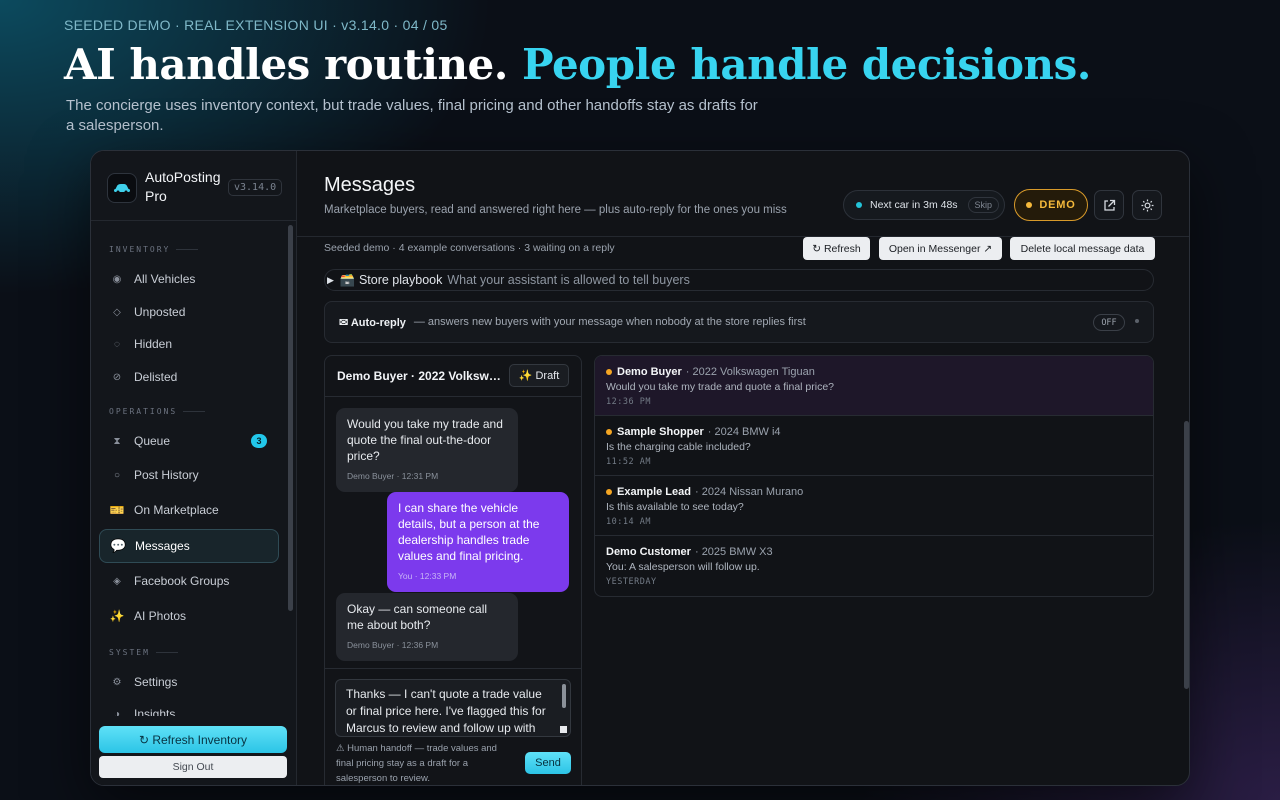  What do you see at coordinates (628, 462) in the screenshot?
I see `conversation-time: 11:52 AM` at bounding box center [628, 462].